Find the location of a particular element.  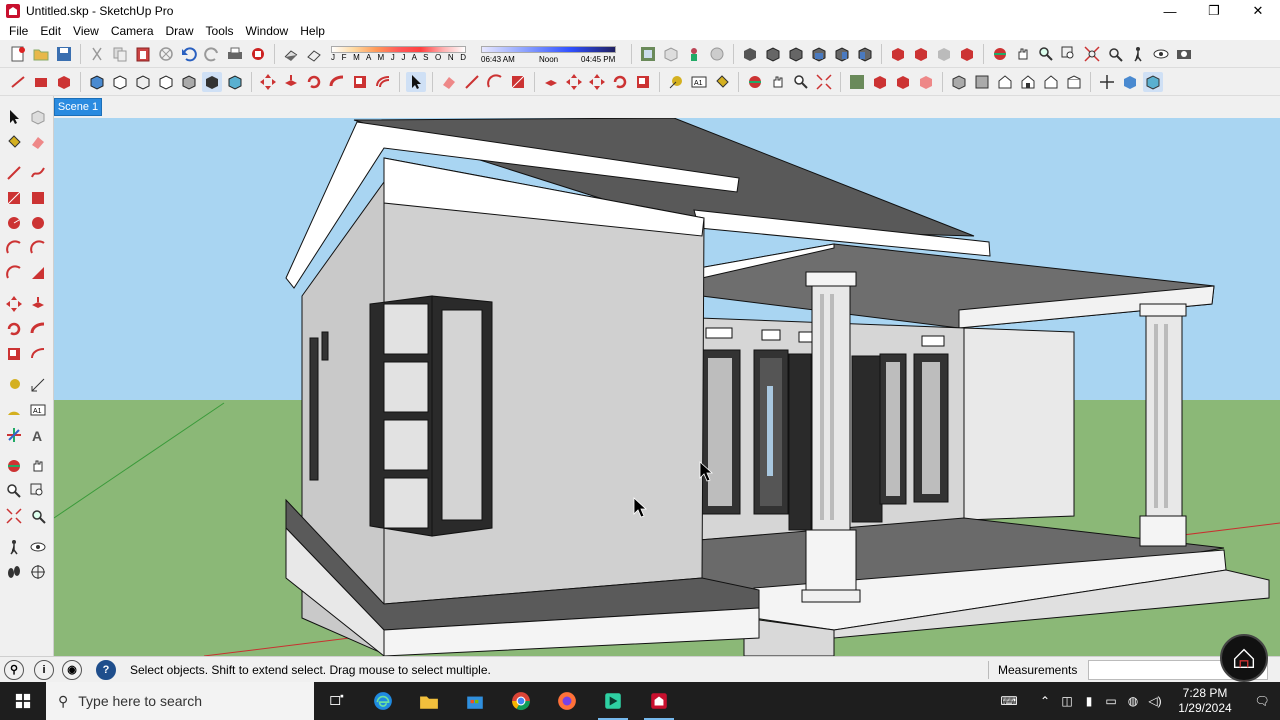

previous-left-icon is located at coordinates (38, 516).